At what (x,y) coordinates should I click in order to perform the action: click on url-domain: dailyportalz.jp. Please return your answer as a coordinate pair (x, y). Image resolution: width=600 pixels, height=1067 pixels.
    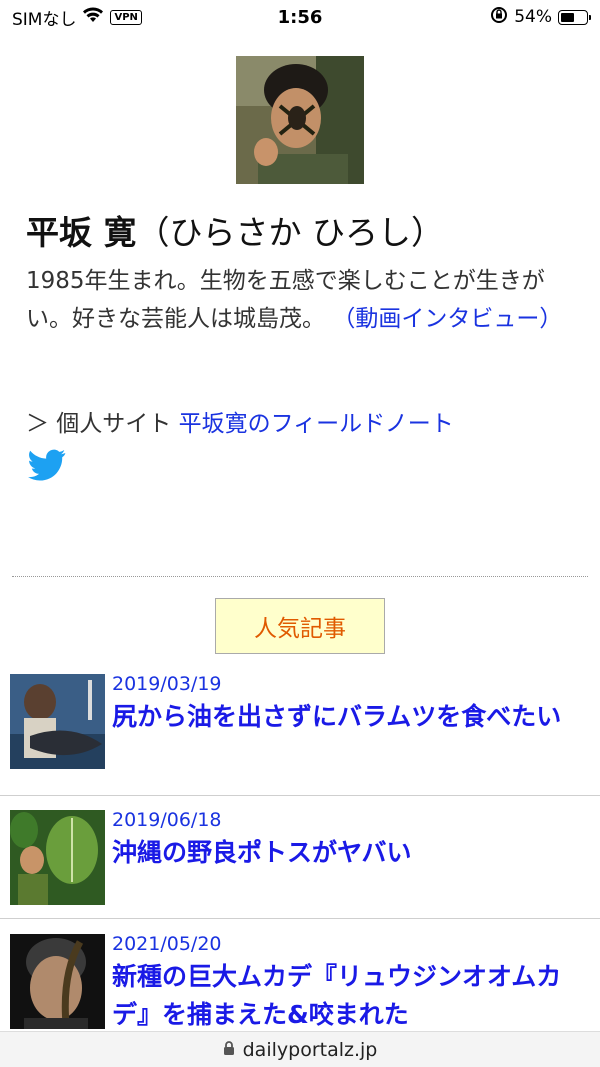
    Looking at the image, I should click on (310, 1050).